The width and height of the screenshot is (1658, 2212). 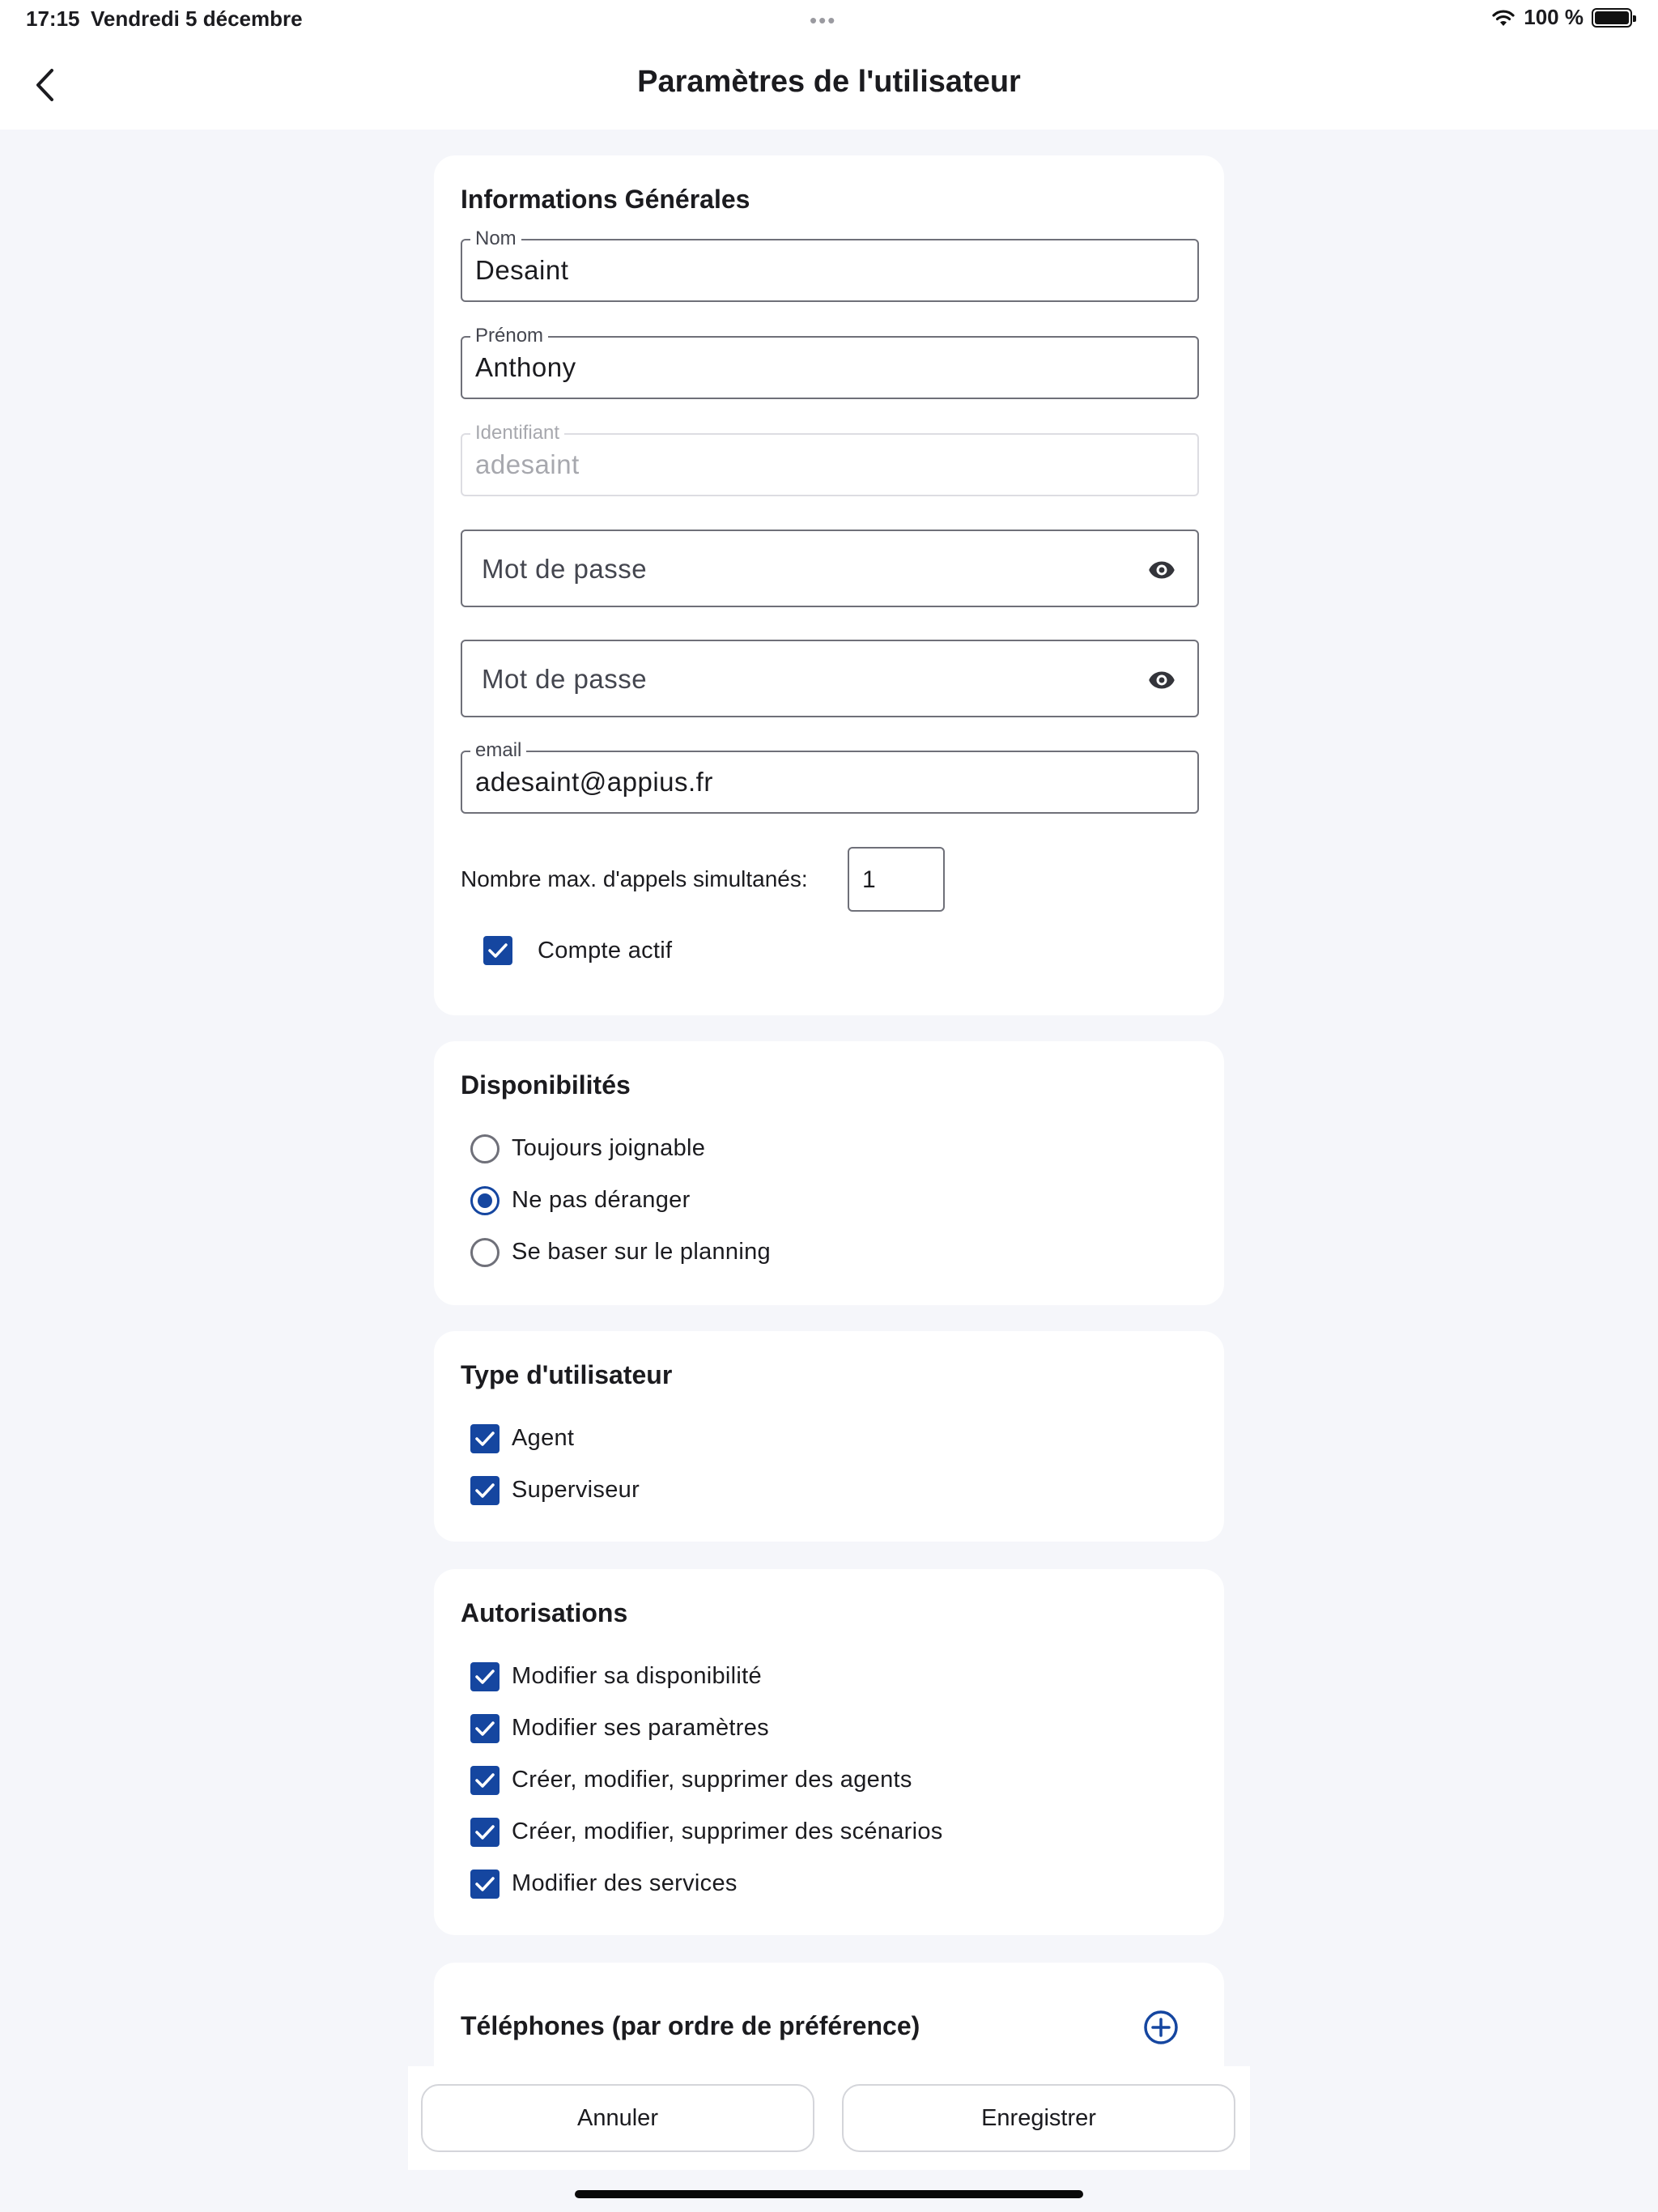 I want to click on perm-manage-agents-label: Créer, modifier, supprimer des agents, so click(x=712, y=1780).